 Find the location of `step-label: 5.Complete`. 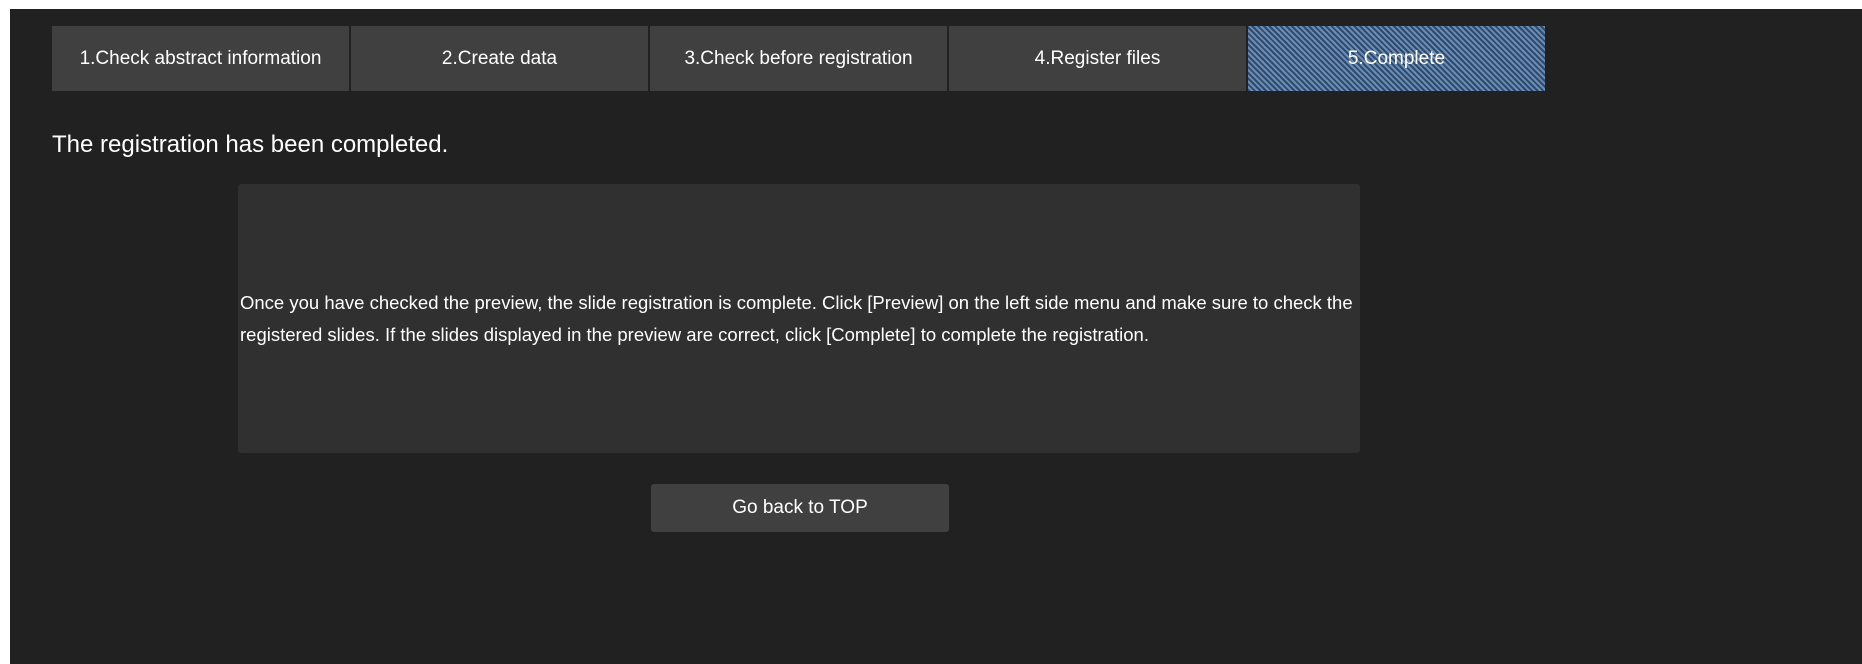

step-label: 5.Complete is located at coordinates (1396, 58).